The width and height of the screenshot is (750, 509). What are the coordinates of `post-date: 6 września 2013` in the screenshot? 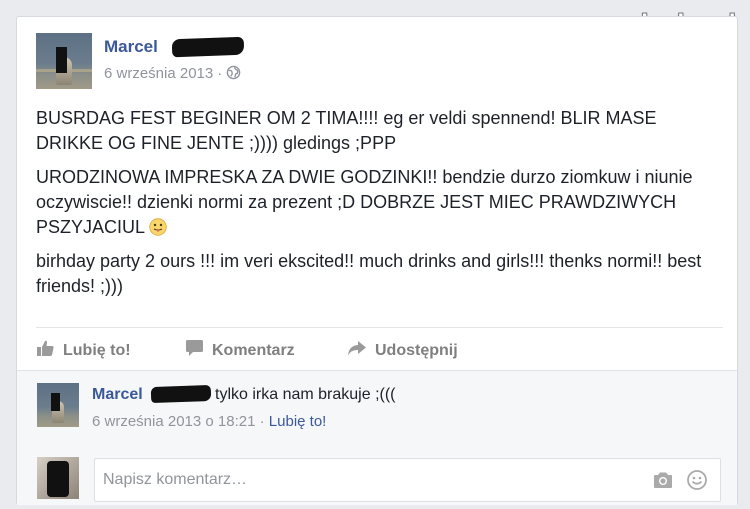 It's located at (158, 73).